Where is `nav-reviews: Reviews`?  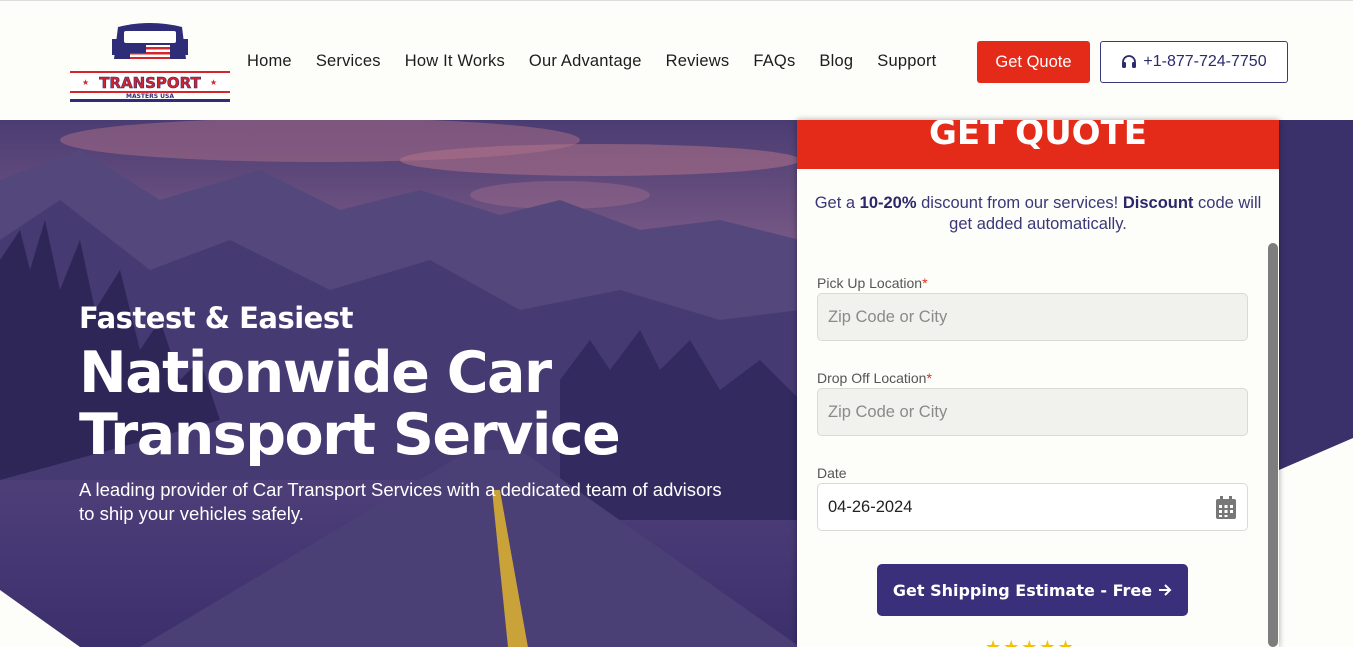 nav-reviews: Reviews is located at coordinates (698, 61).